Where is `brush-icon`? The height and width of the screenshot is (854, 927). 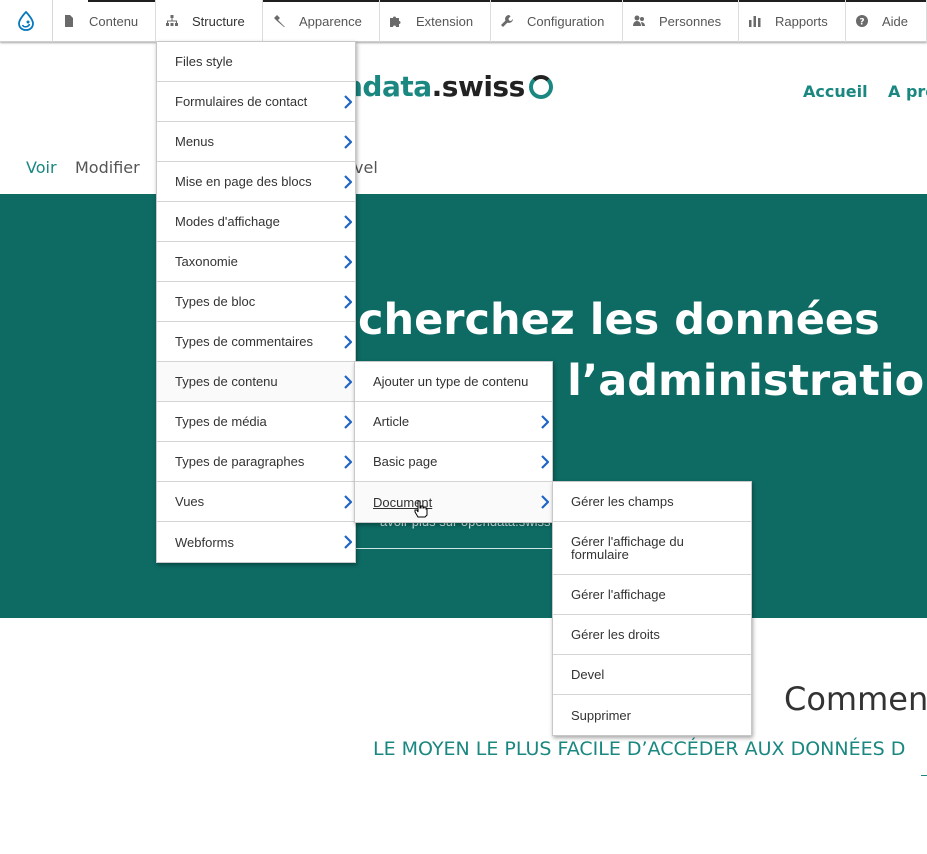 brush-icon is located at coordinates (279, 21).